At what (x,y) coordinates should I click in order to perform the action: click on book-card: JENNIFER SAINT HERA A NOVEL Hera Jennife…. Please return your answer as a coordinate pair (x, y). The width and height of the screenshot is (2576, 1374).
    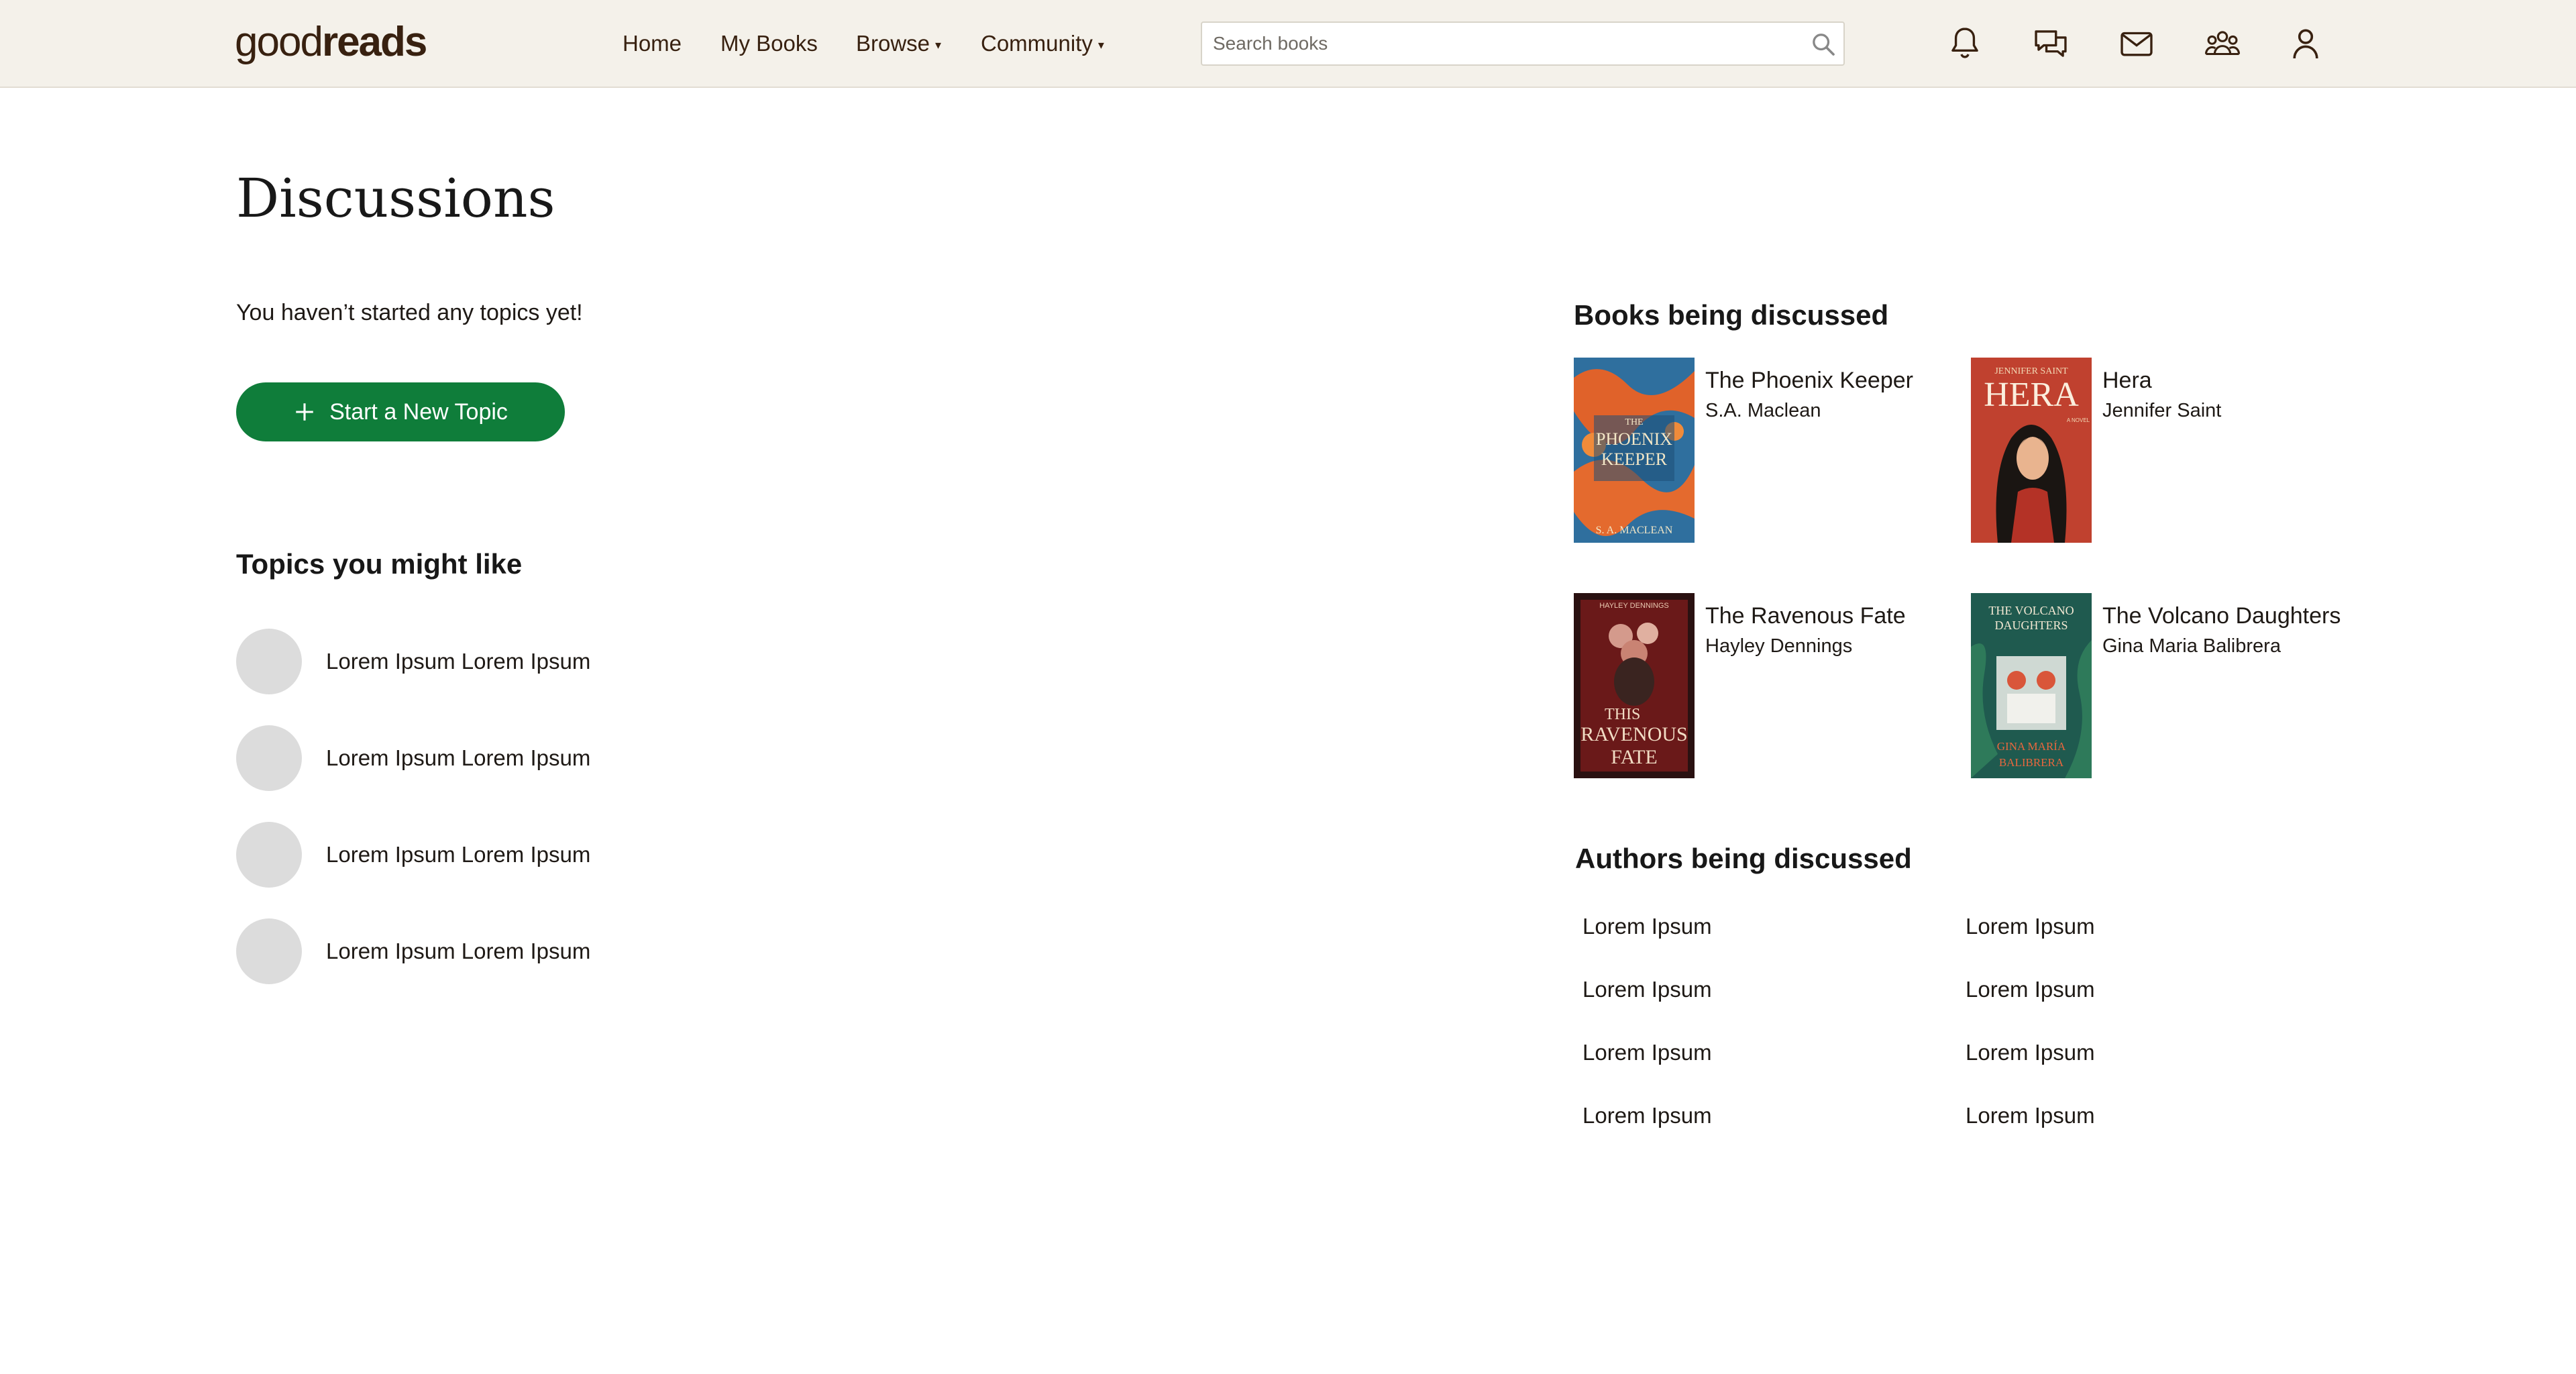
    Looking at the image, I should click on (2159, 451).